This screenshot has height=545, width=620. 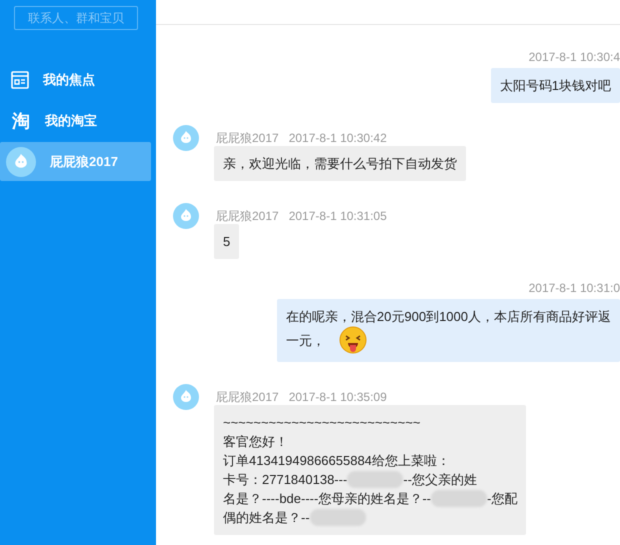 What do you see at coordinates (266, 518) in the screenshot?
I see `message-text: 偶的姓名是？--` at bounding box center [266, 518].